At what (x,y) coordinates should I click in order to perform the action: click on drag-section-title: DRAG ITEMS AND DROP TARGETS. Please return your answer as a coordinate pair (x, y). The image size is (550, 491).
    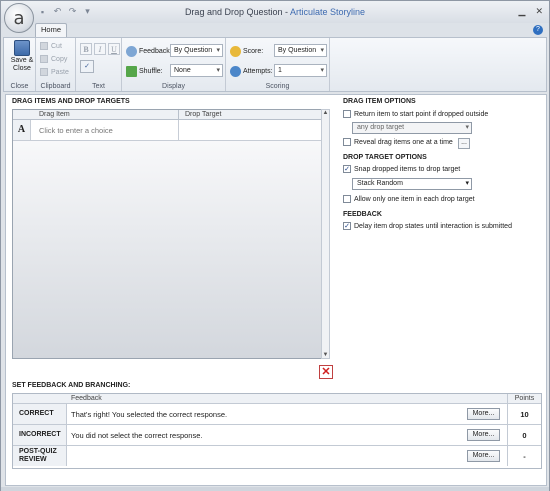
    Looking at the image, I should click on (71, 101).